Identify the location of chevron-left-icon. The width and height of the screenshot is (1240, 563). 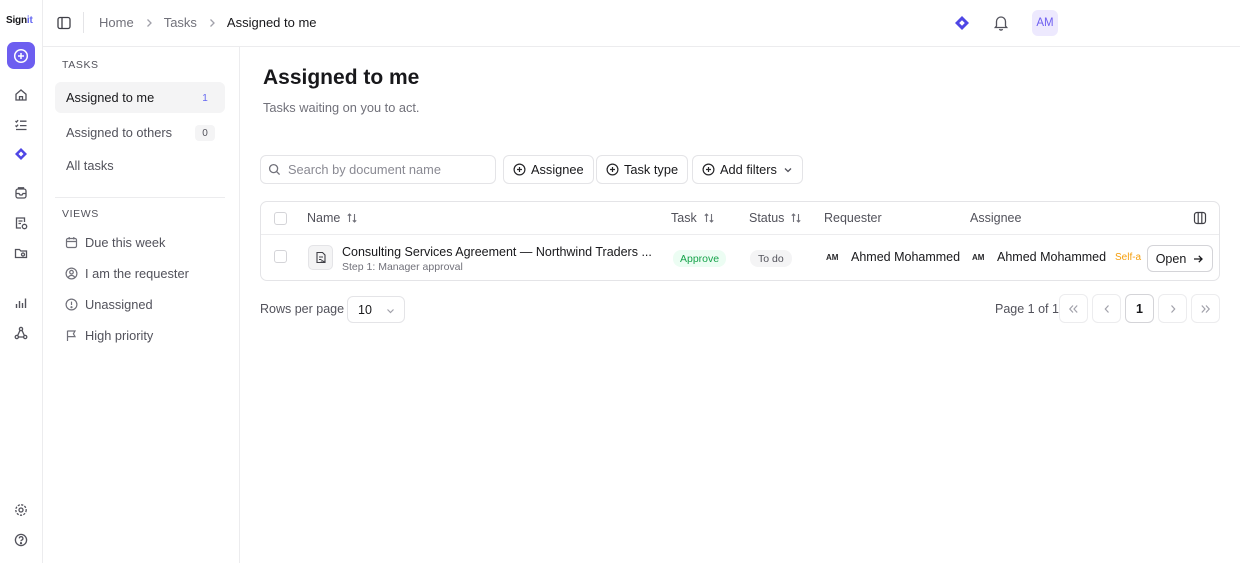
(1106, 308).